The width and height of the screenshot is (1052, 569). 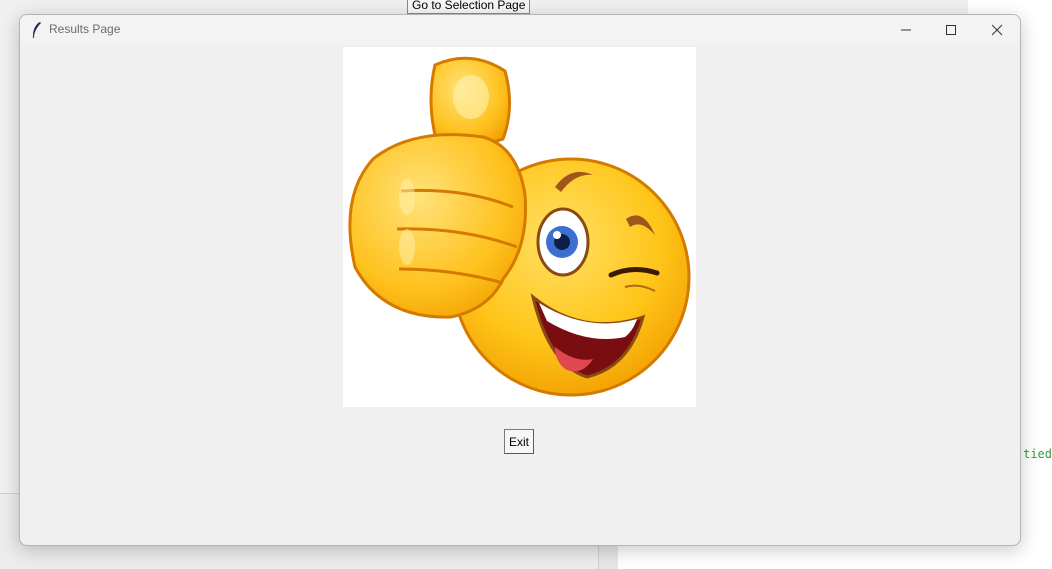 I want to click on feather-icon, so click(x=36, y=30).